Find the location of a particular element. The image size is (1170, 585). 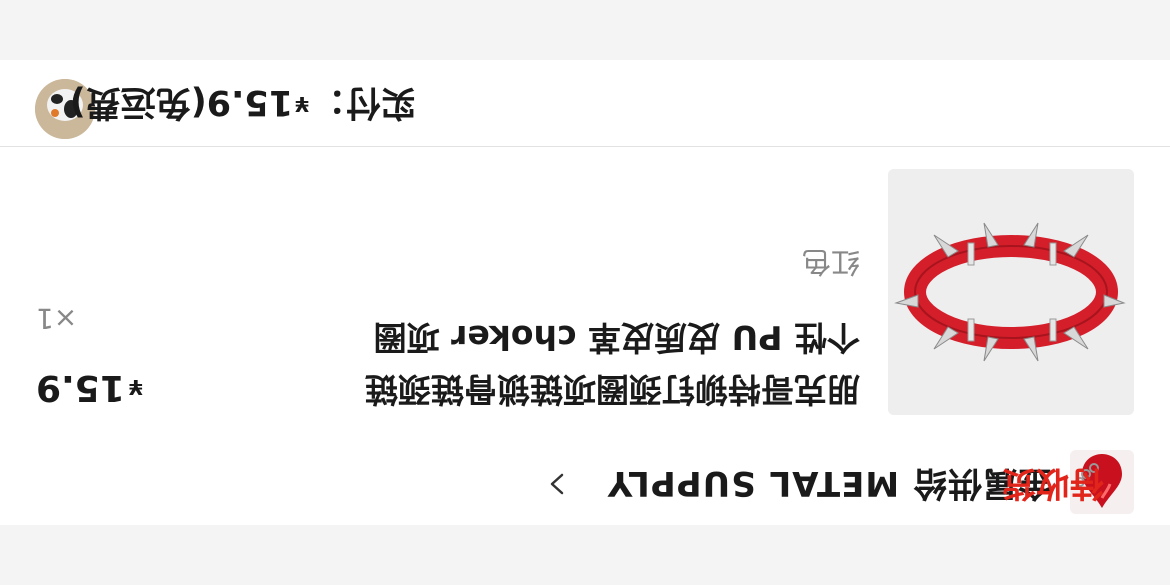

order-status: 待收货 is located at coordinates (1053, 483).